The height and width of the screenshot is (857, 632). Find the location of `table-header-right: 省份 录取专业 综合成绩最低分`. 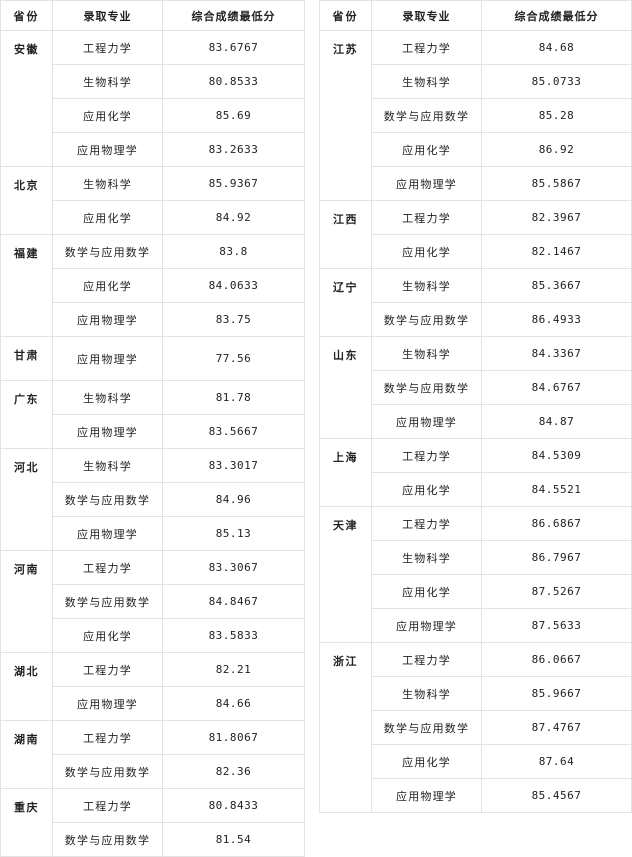

table-header-right: 省份 录取专业 综合成绩最低分 is located at coordinates (475, 15).